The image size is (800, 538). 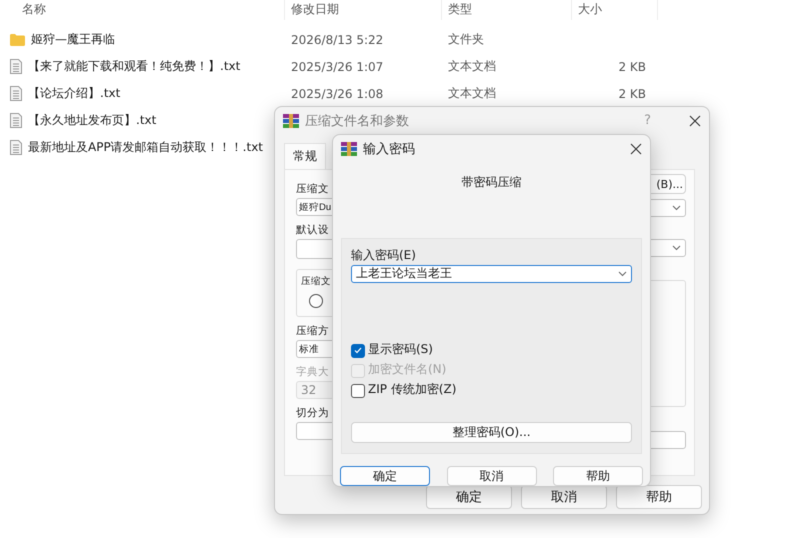 I want to click on field-label: 切分为, so click(x=312, y=413).